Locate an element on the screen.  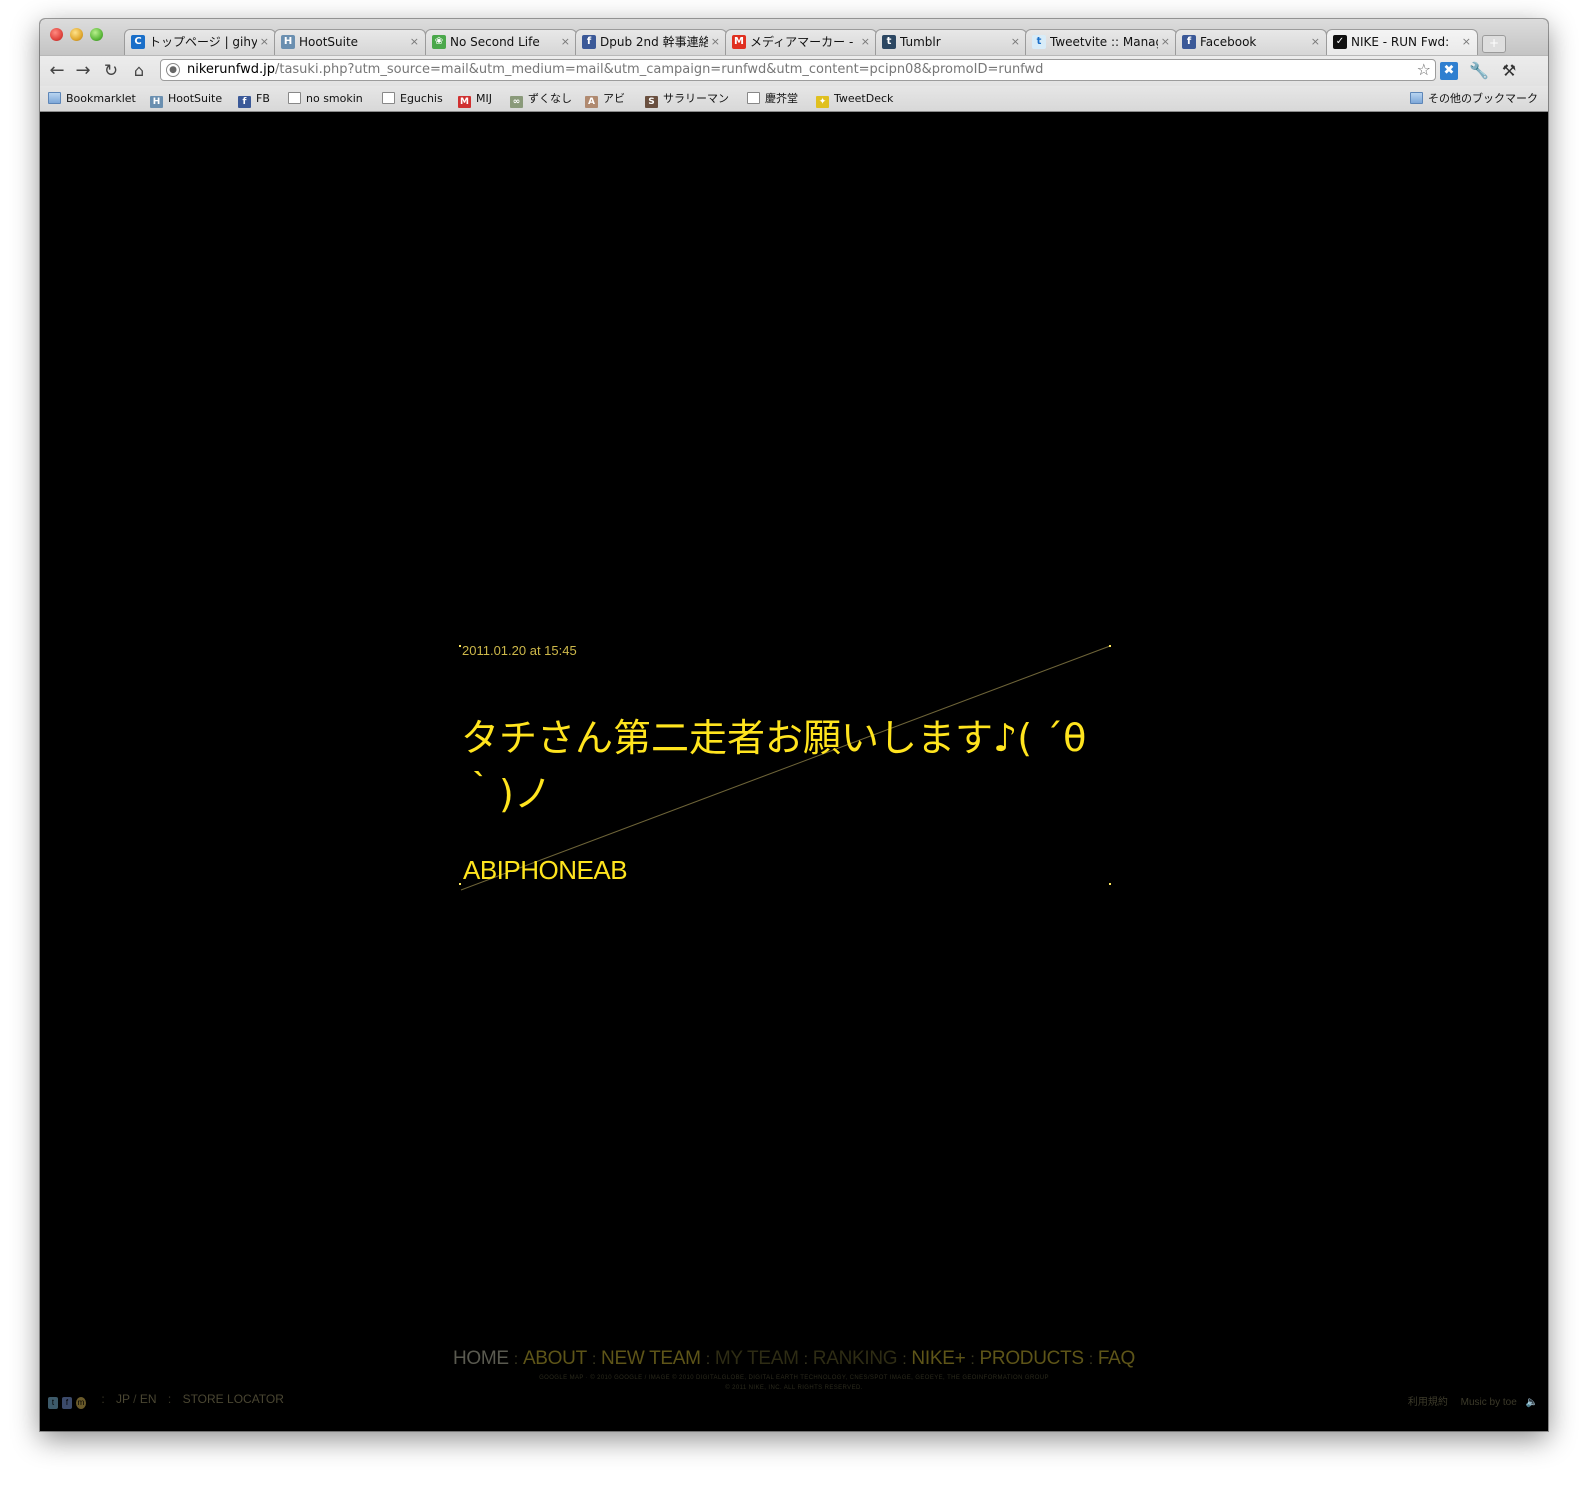
tweetdeck-icon: ✦ is located at coordinates (822, 102).